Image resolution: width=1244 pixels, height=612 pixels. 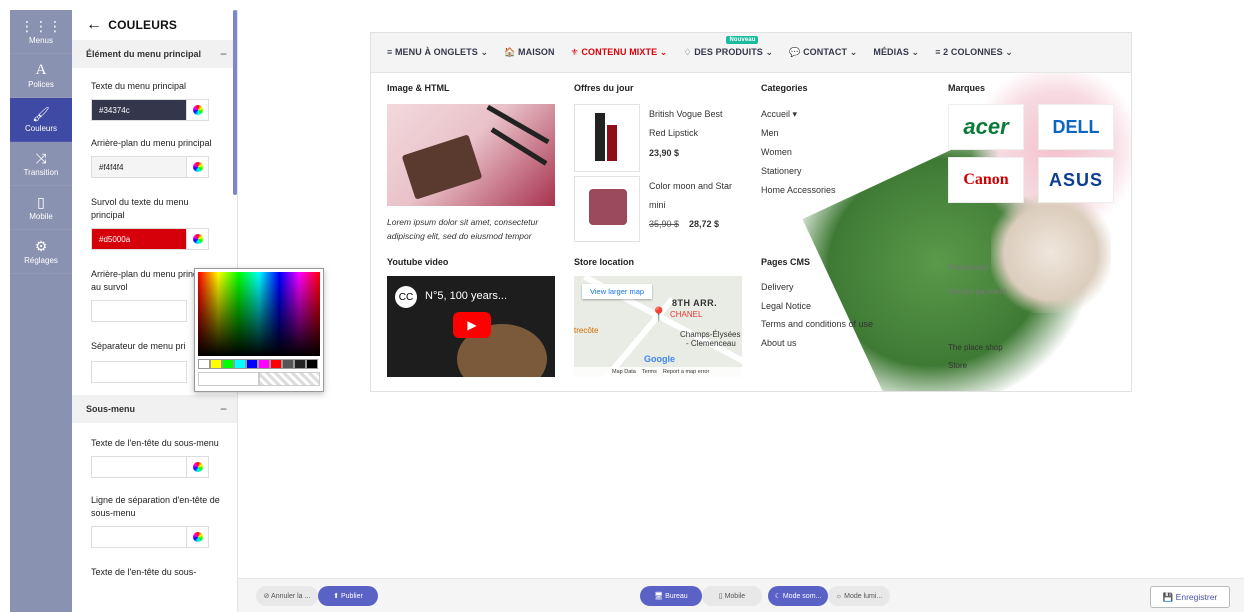 I want to click on product-name: British Vogue Best, so click(x=686, y=114).